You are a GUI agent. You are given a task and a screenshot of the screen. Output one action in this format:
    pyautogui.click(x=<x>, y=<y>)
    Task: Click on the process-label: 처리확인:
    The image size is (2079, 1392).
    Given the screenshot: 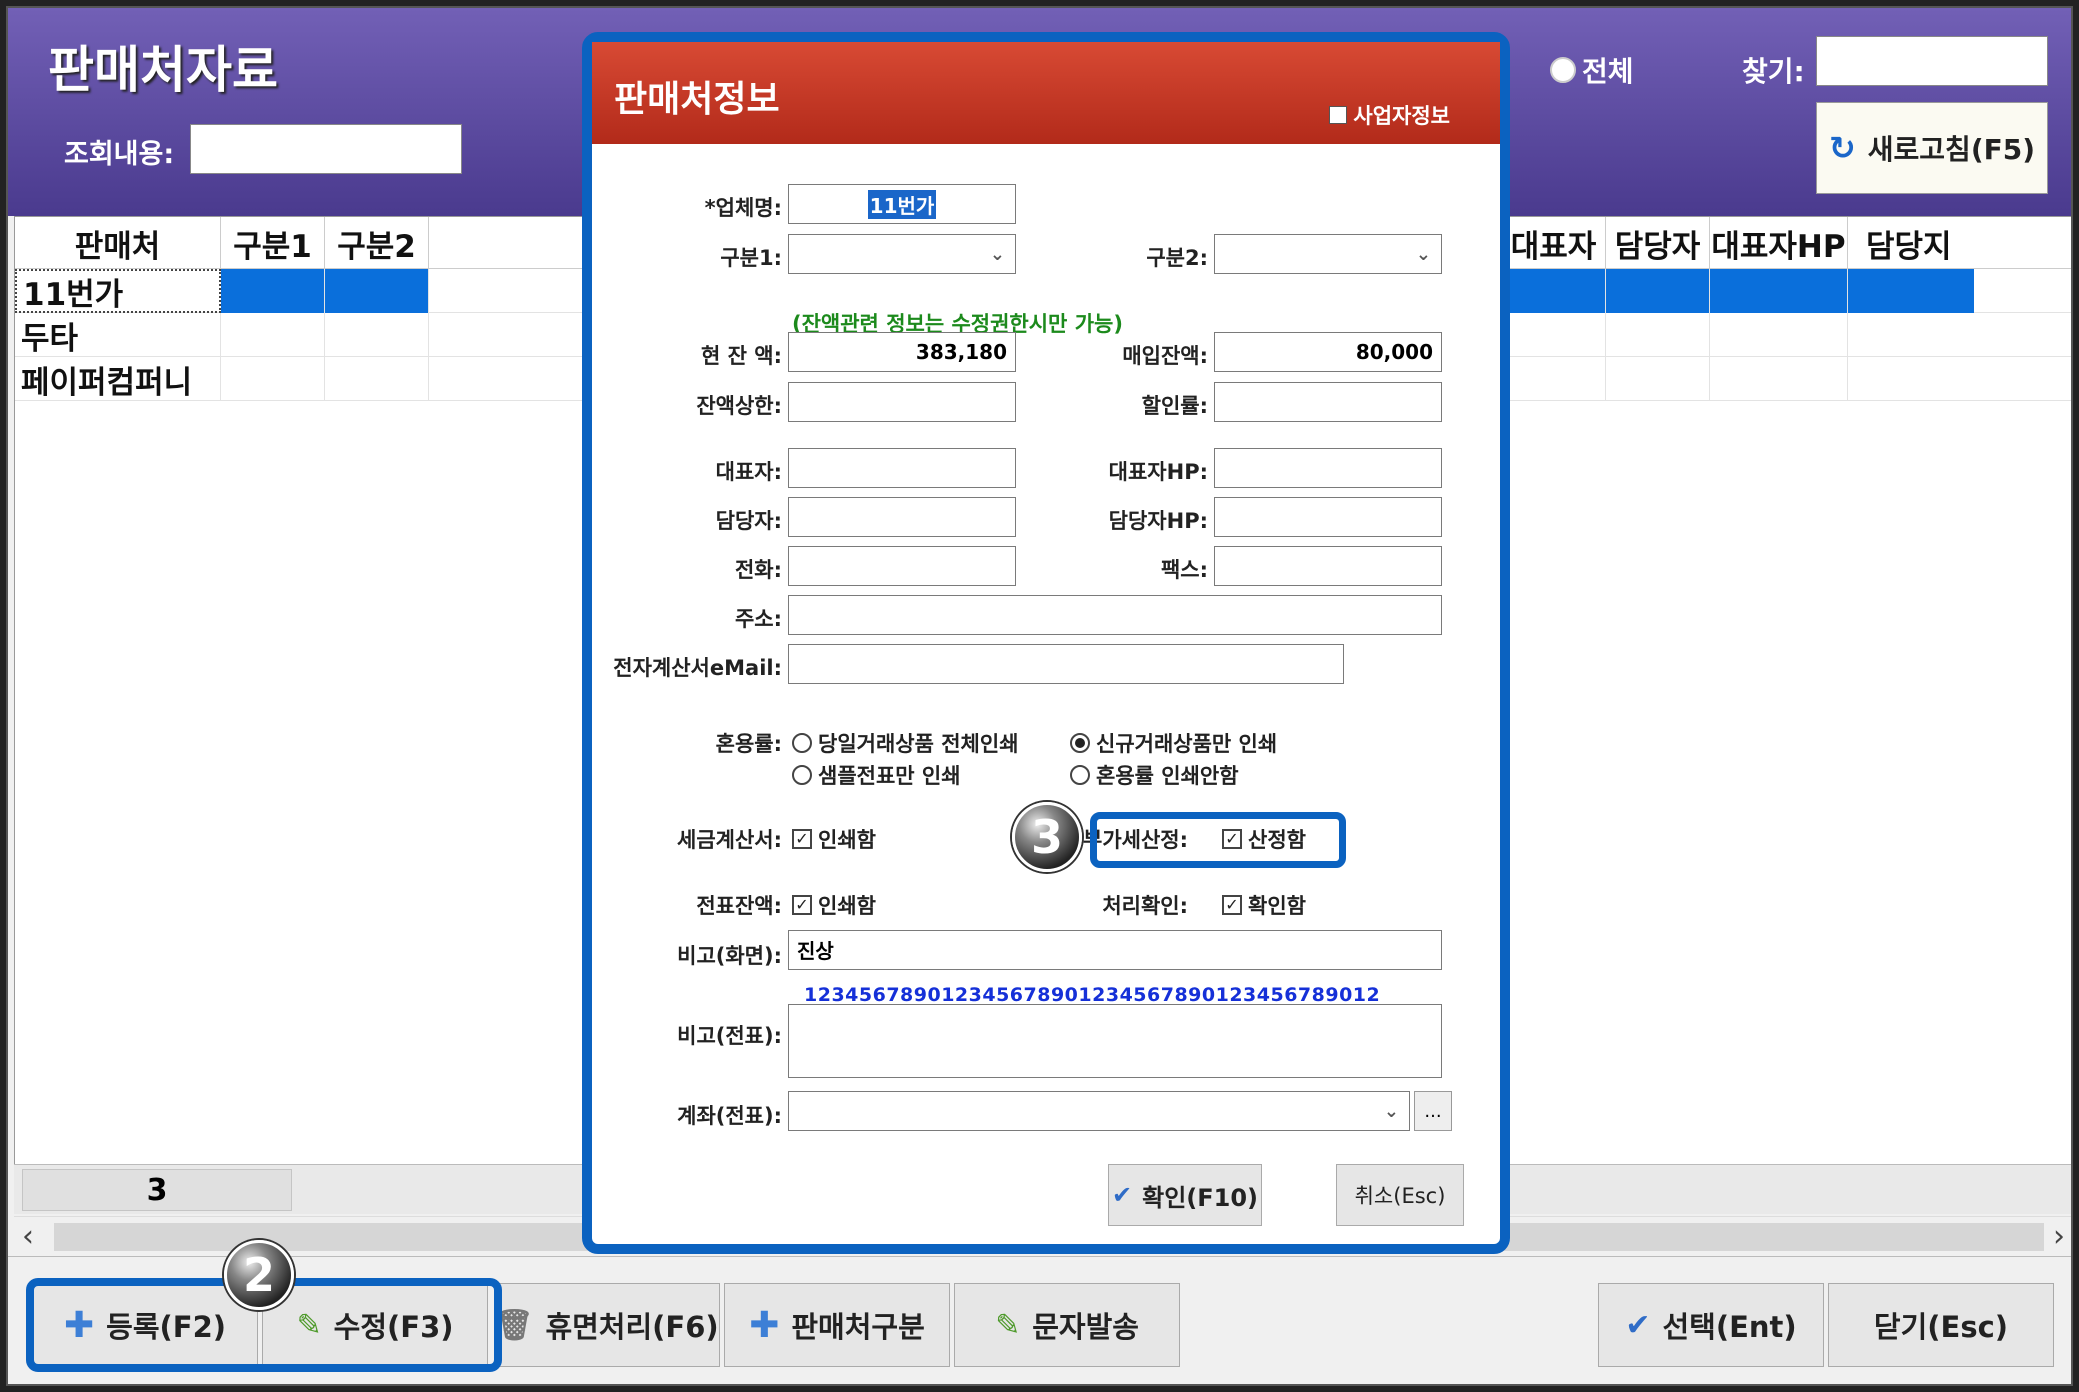 What is the action you would take?
    pyautogui.click(x=1145, y=906)
    